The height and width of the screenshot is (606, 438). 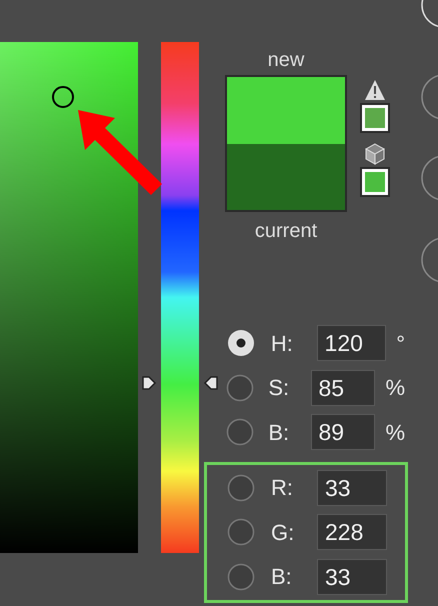 I want to click on field-marker, so click(x=63, y=97).